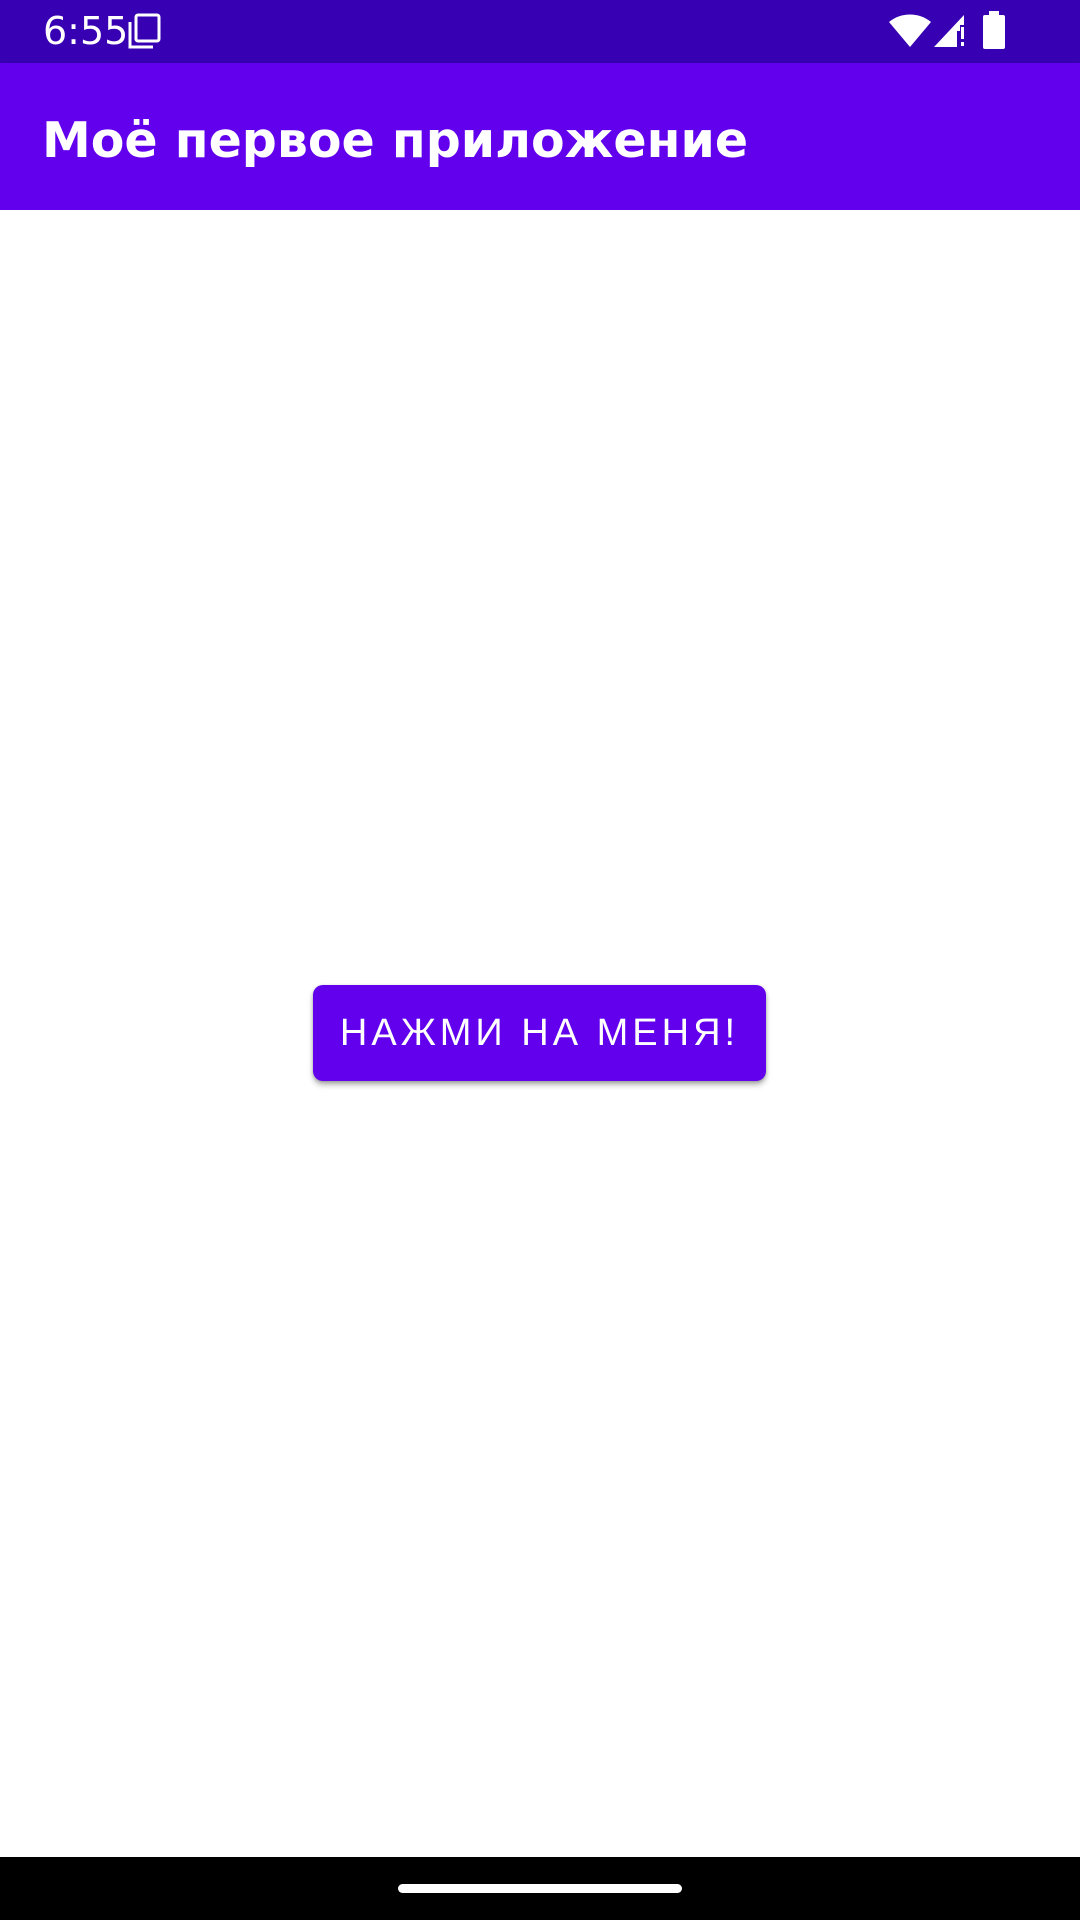 Image resolution: width=1080 pixels, height=1920 pixels. Describe the element at coordinates (144, 31) in the screenshot. I see `copy-icon` at that location.